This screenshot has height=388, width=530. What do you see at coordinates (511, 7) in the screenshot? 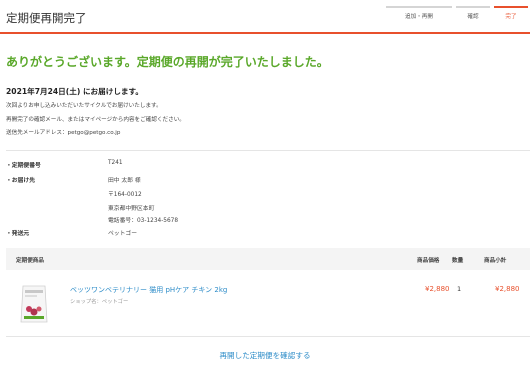
I see `step-bar-active` at bounding box center [511, 7].